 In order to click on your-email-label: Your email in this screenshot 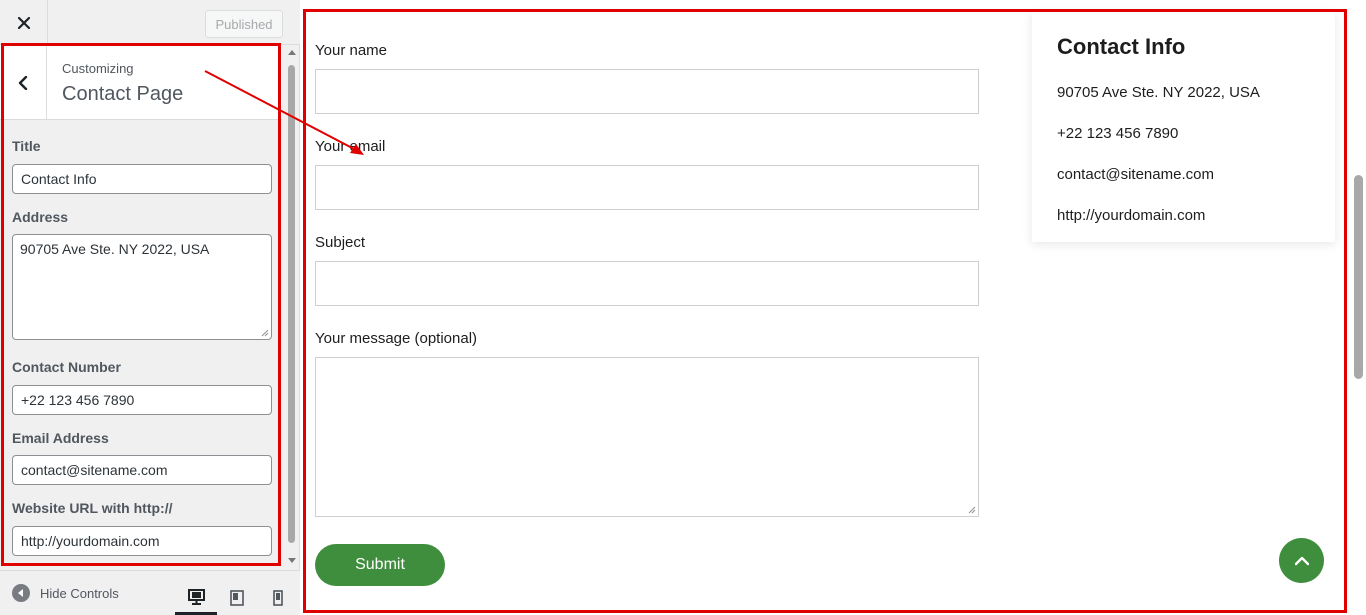, I will do `click(350, 146)`.